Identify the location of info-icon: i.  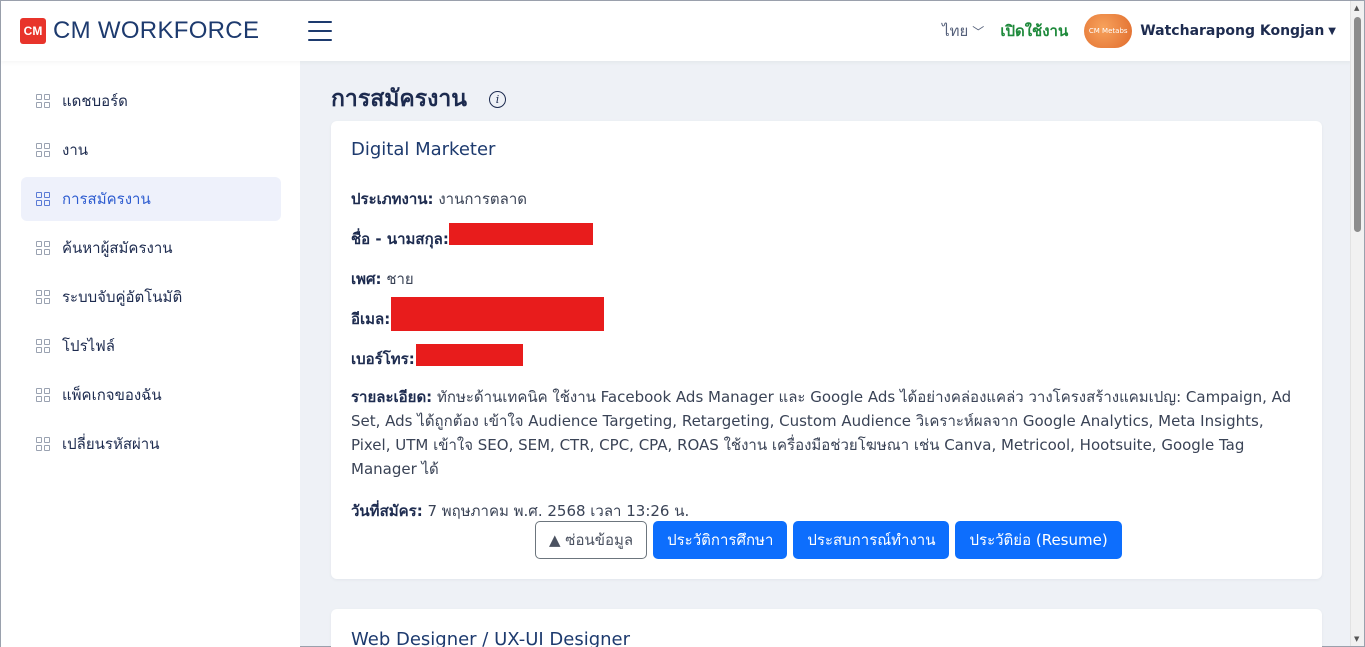
(498, 99).